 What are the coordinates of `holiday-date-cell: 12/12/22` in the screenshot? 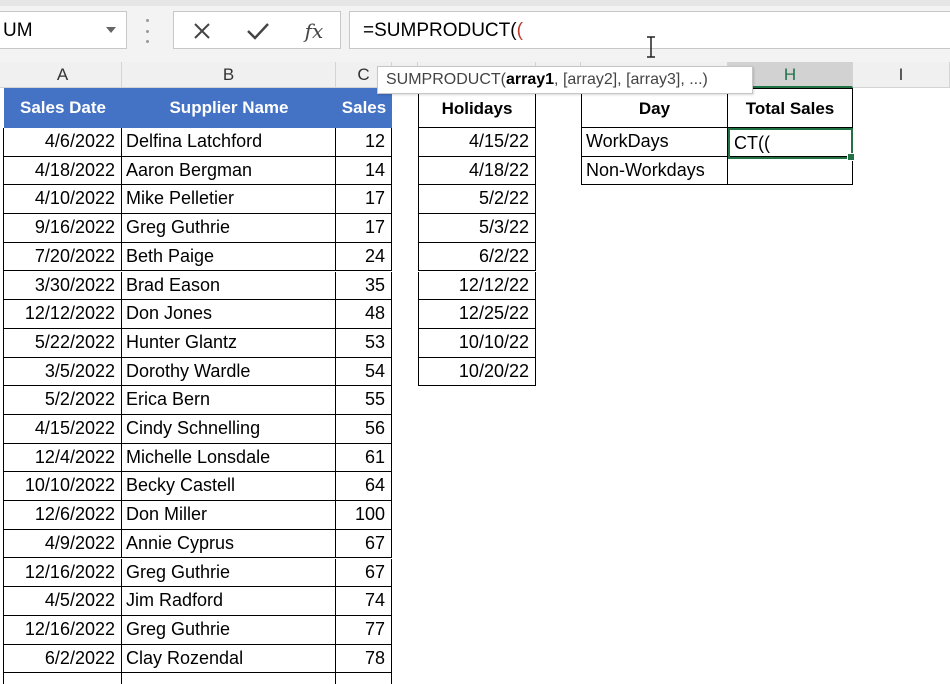 It's located at (477, 286).